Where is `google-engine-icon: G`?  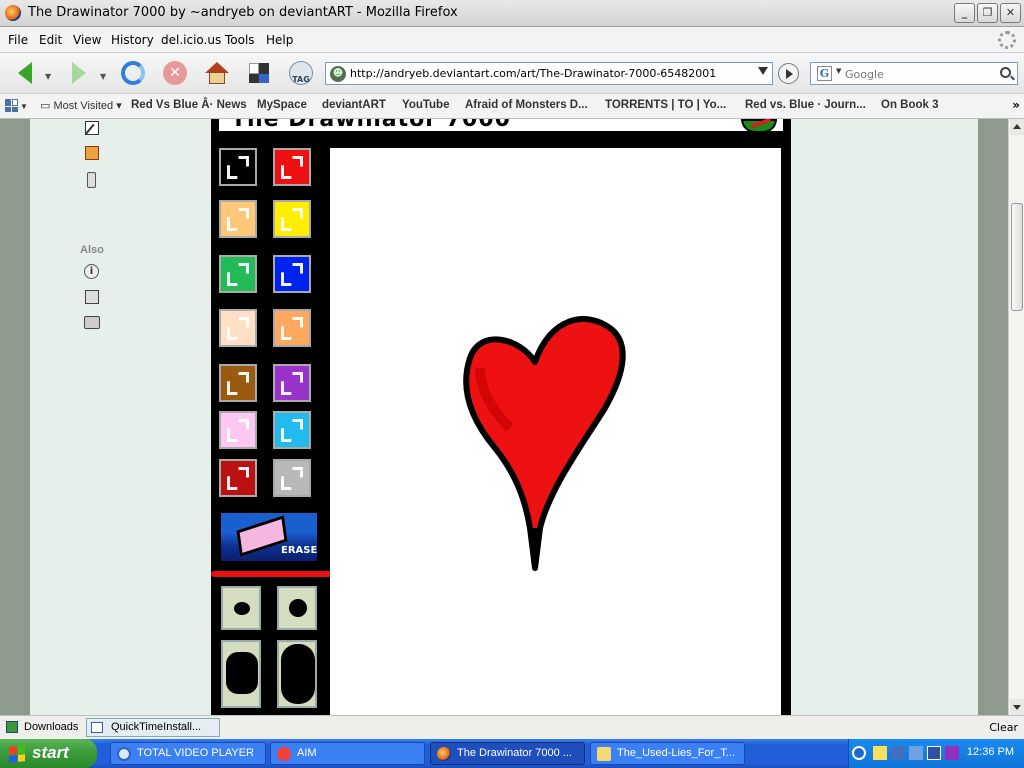 google-engine-icon: G is located at coordinates (824, 73).